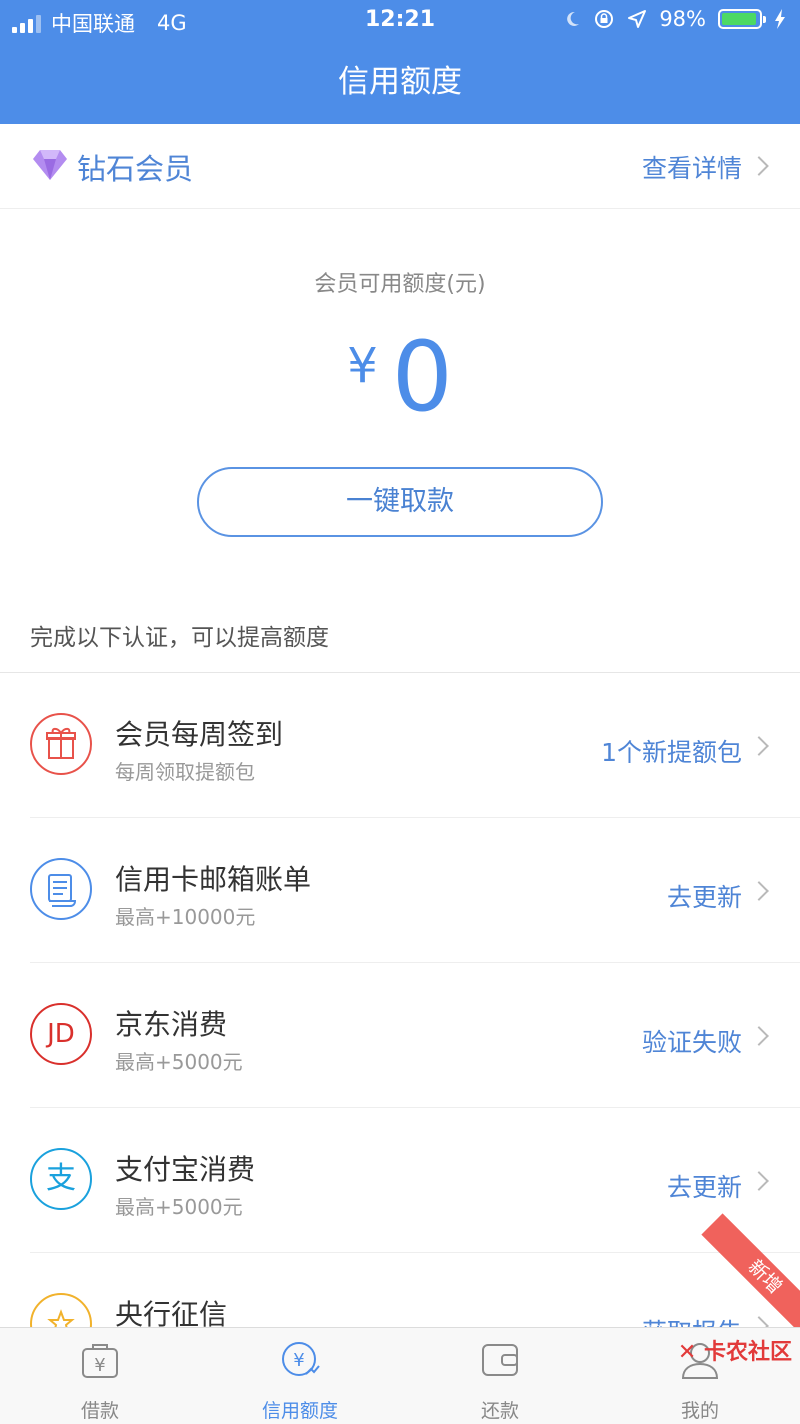  Describe the element at coordinates (400, 745) in the screenshot. I see `verification-item-weekly-signin: 会员每周签到 每周领取提额包 1个新提额包` at that location.